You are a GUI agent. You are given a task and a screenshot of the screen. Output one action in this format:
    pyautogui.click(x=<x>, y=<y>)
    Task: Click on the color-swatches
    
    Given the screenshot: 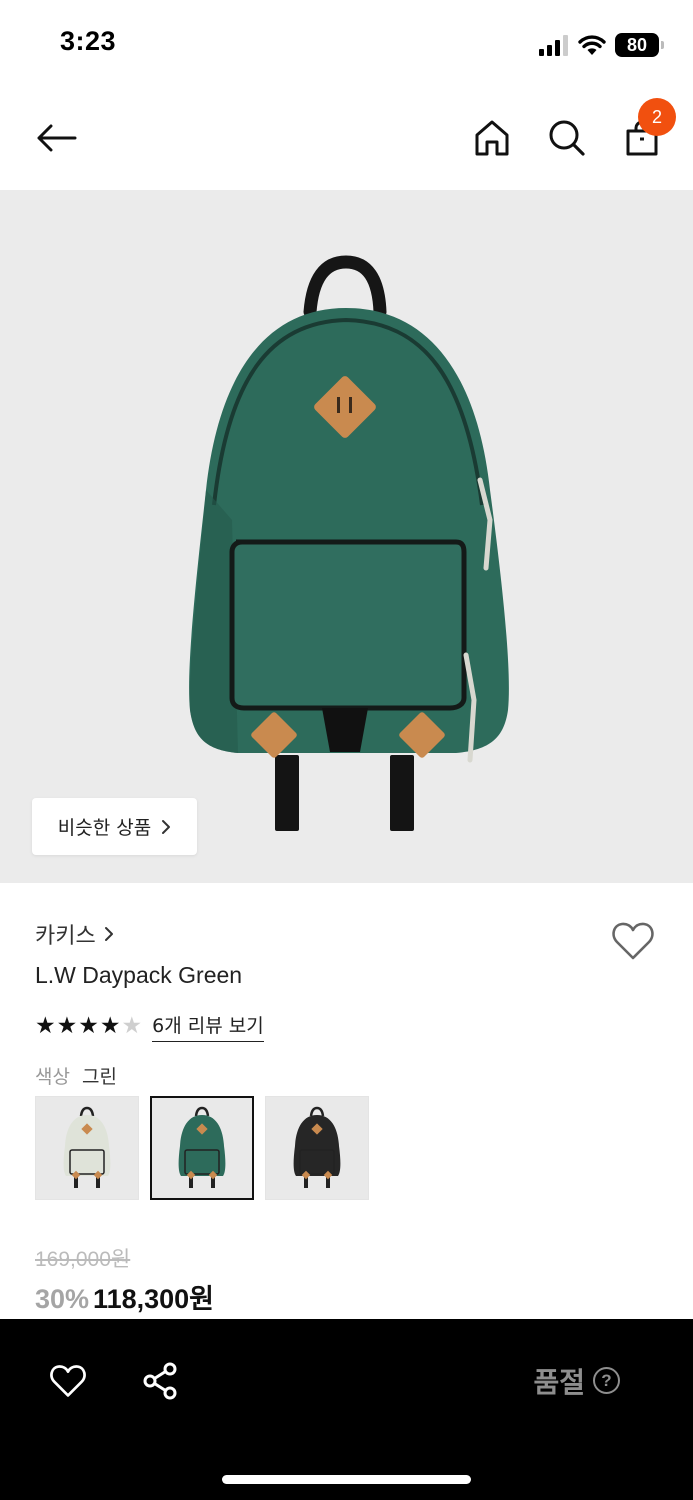 What is the action you would take?
    pyautogui.click(x=202, y=1148)
    